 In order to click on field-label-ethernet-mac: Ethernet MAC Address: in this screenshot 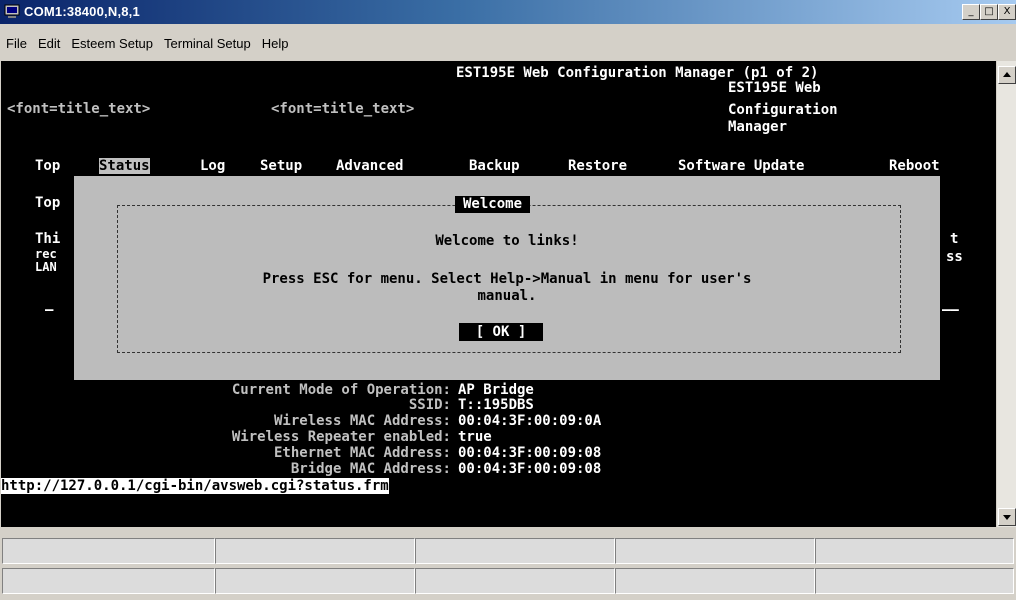, I will do `click(362, 453)`.